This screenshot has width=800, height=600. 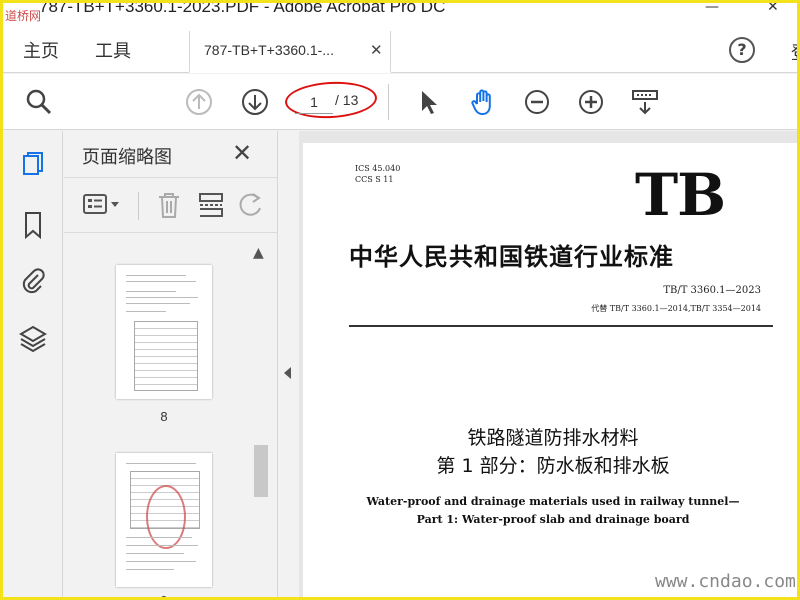 What do you see at coordinates (483, 102) in the screenshot?
I see `hand-icon` at bounding box center [483, 102].